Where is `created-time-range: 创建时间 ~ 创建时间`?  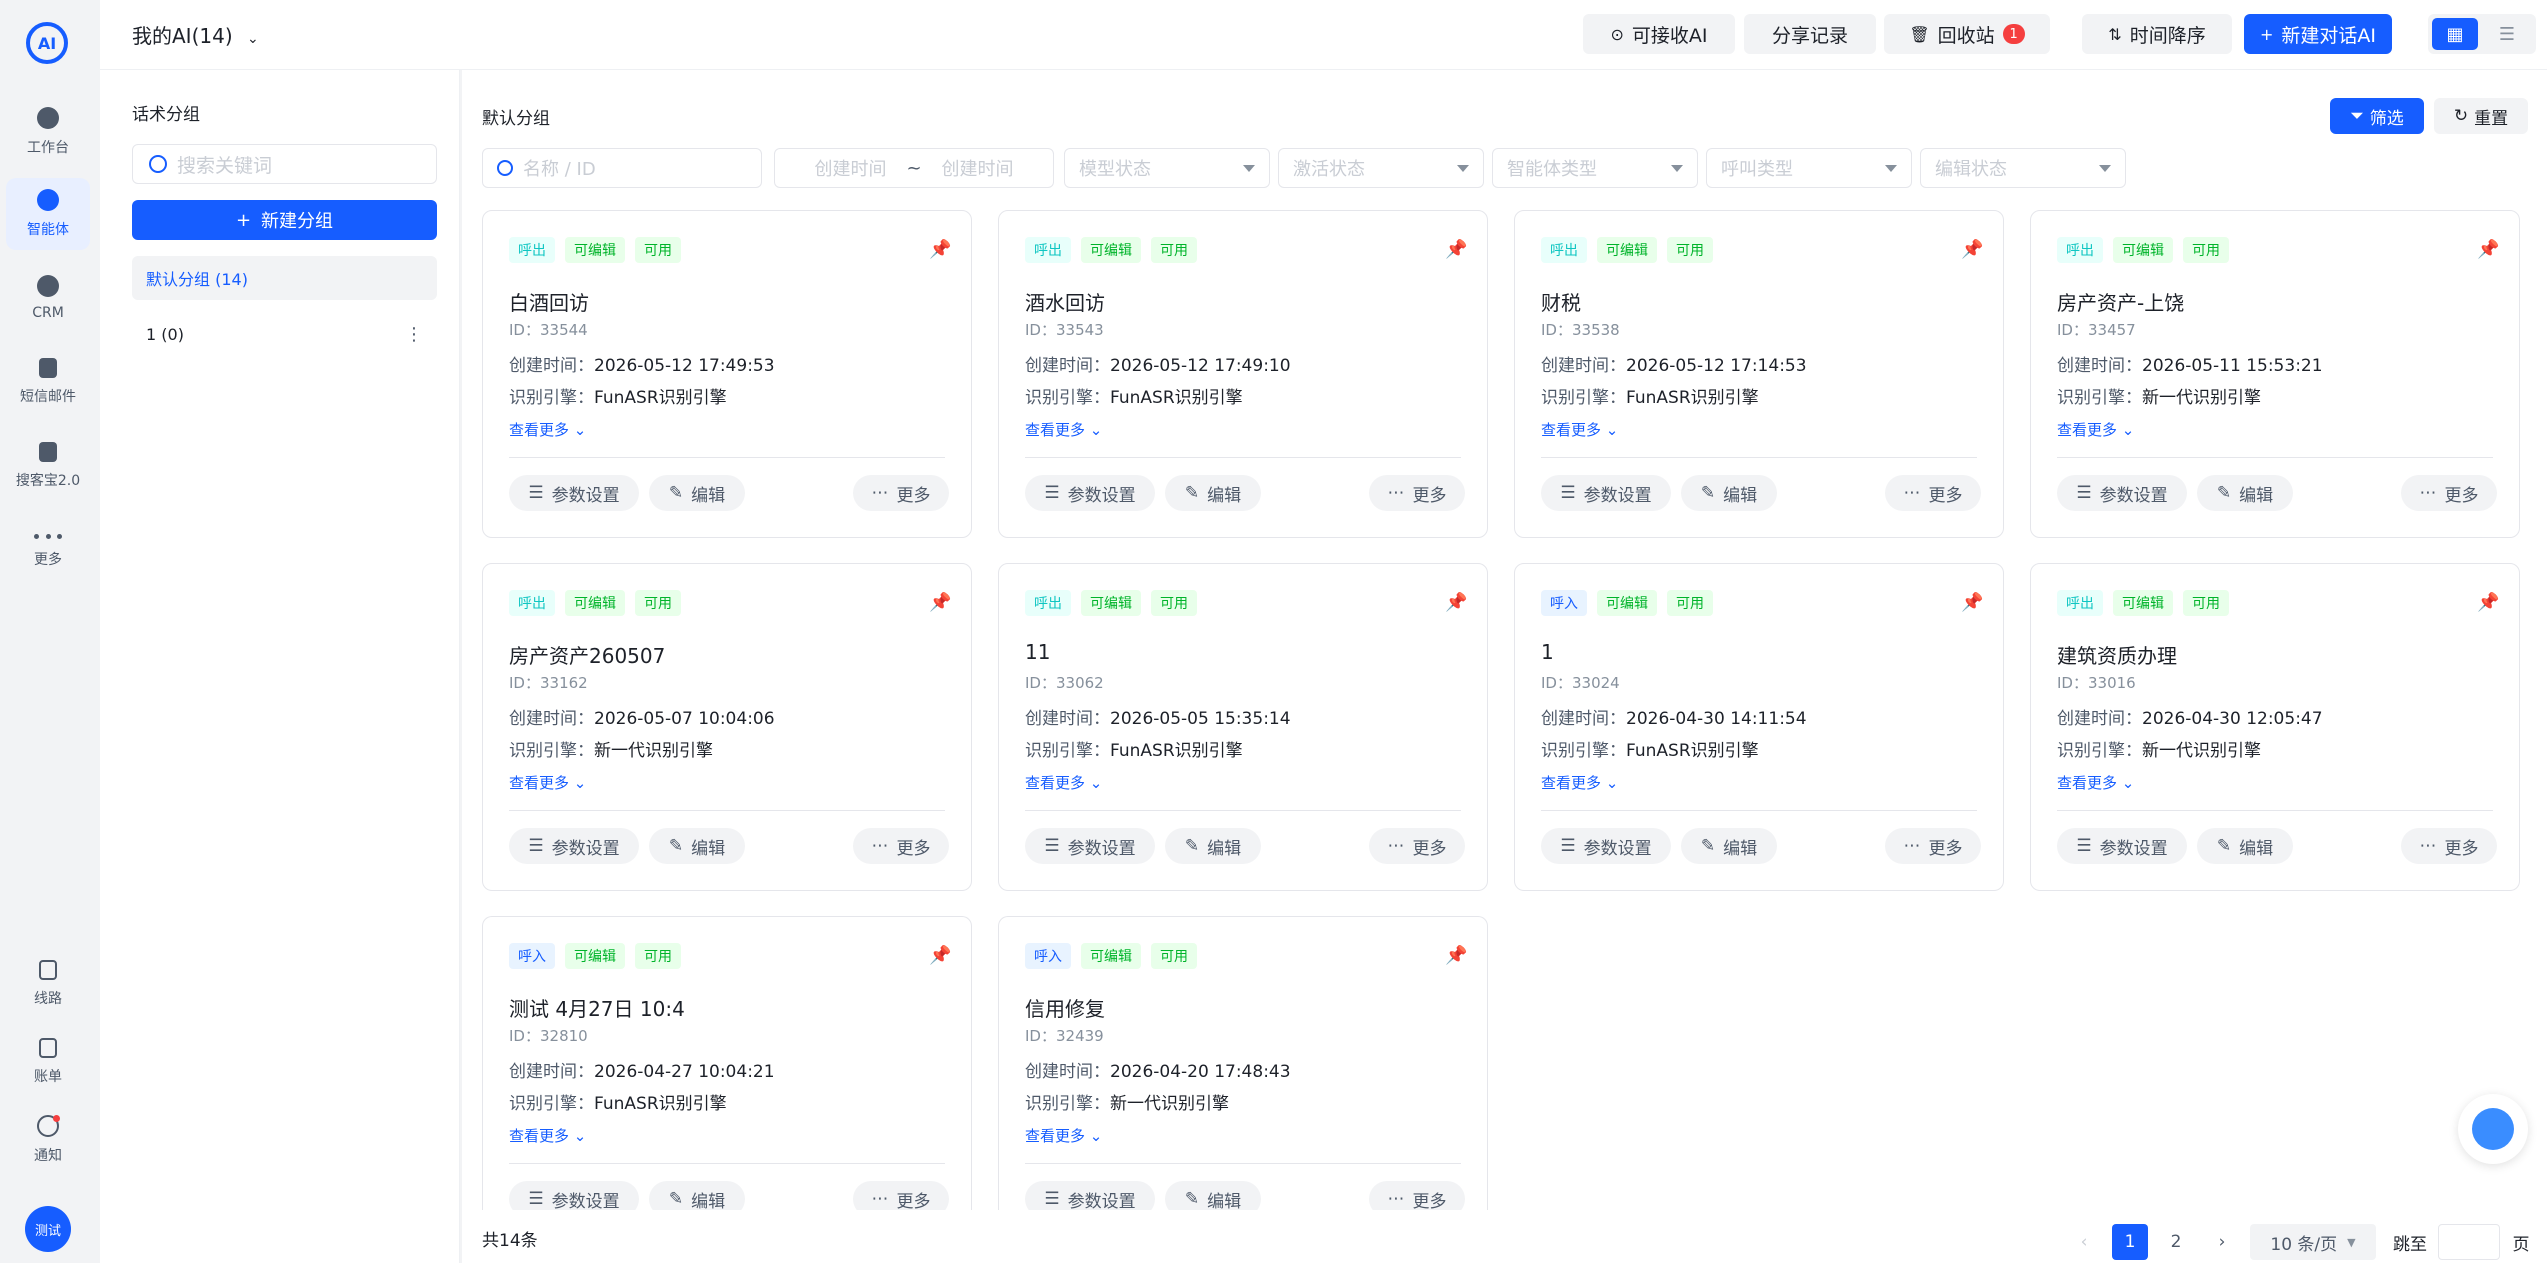 created-time-range: 创建时间 ~ 创建时间 is located at coordinates (914, 168).